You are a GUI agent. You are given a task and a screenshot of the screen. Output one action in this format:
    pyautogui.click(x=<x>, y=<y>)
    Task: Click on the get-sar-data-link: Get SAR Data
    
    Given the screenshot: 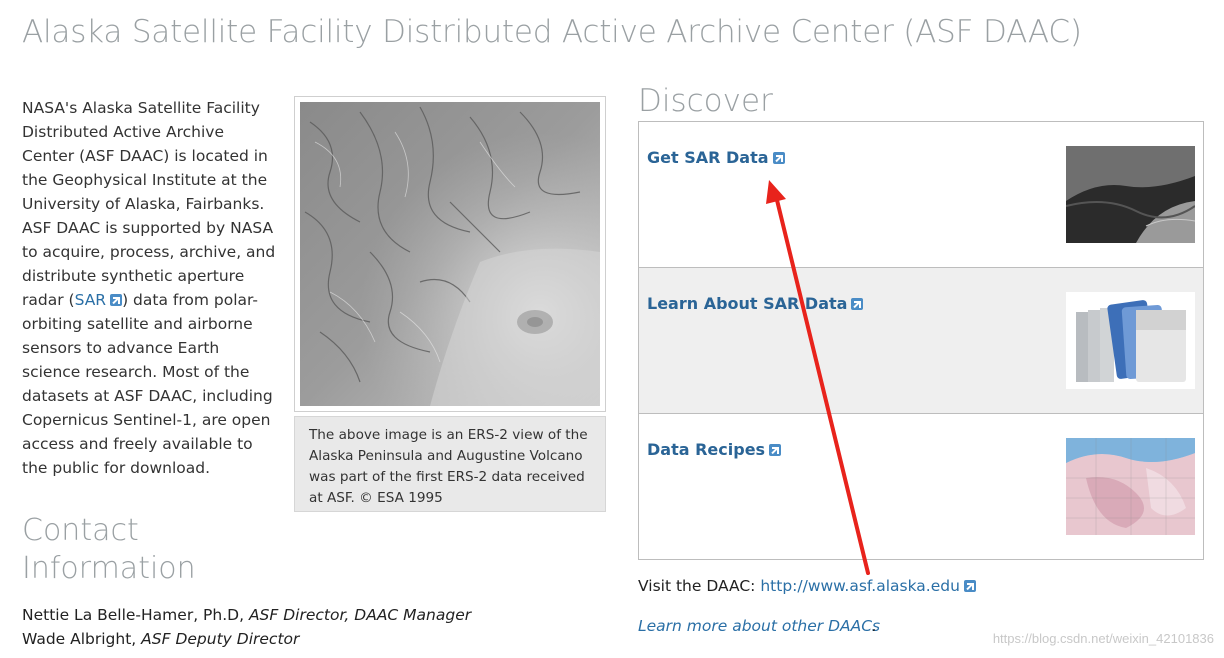 What is the action you would take?
    pyautogui.click(x=716, y=157)
    